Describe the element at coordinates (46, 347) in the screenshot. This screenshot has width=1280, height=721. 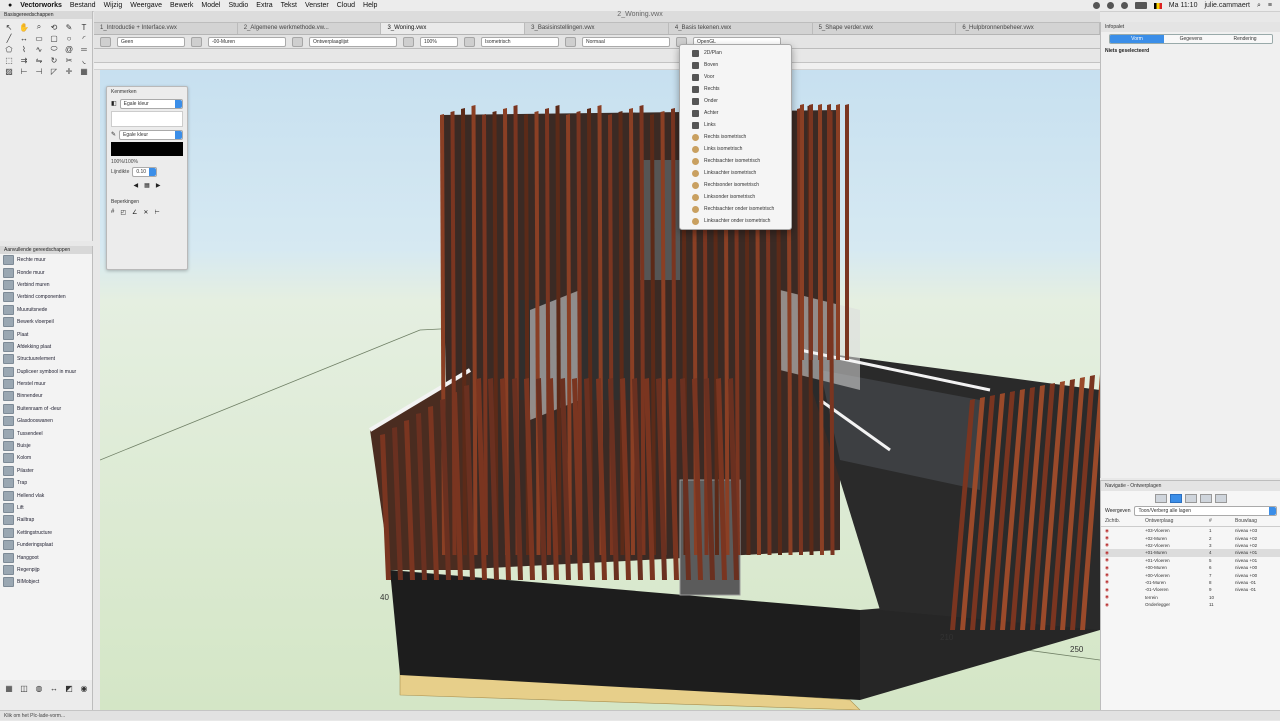
I see `tool-list-item: Afdekking plaat` at that location.